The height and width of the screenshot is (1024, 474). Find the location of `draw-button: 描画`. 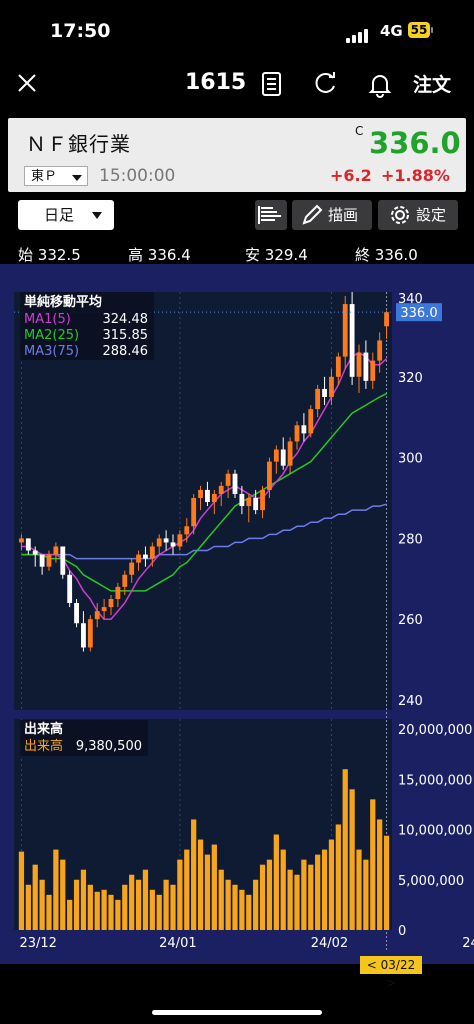

draw-button: 描画 is located at coordinates (332, 215).